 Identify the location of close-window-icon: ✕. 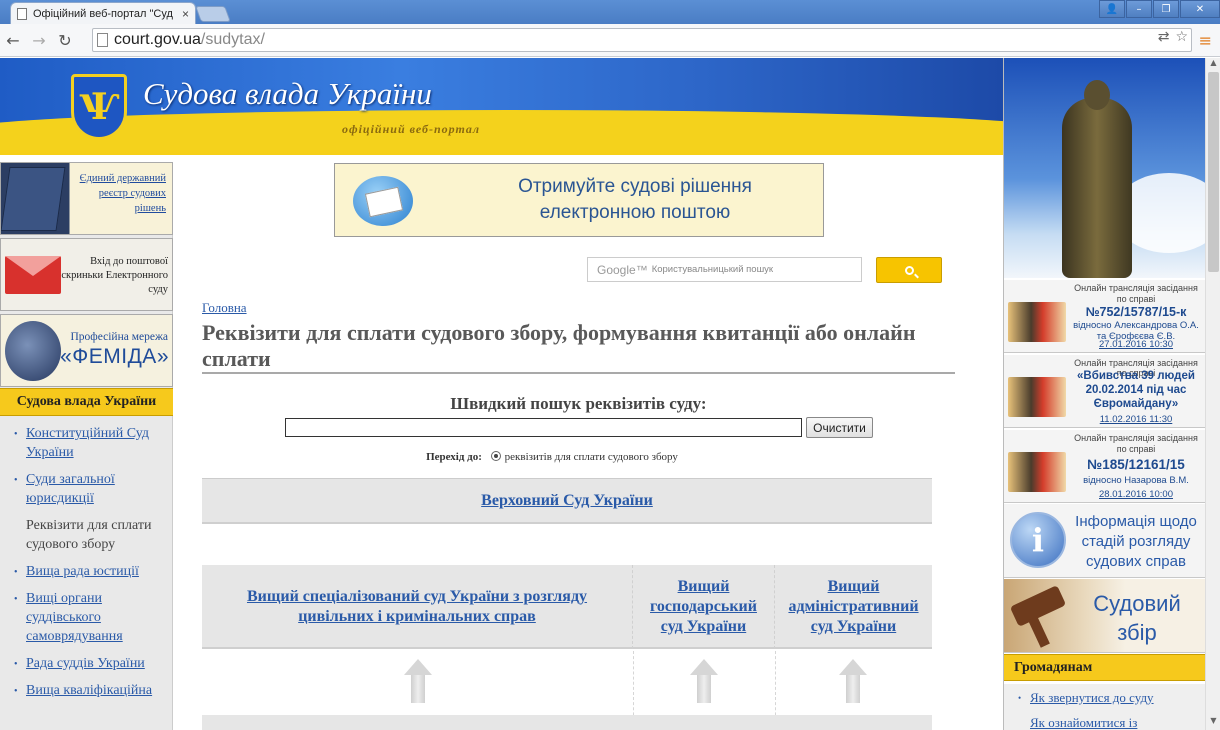
(1200, 9).